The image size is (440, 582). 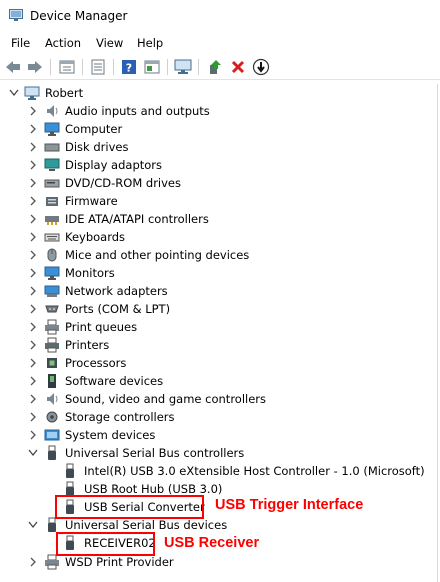 I want to click on tree-category-label: DVD/CD-ROM drives, so click(x=123, y=183).